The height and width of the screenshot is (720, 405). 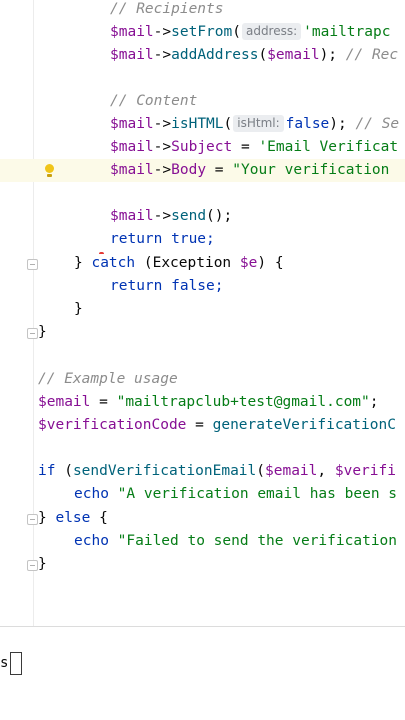 What do you see at coordinates (99, 518) in the screenshot?
I see `token-brace: {` at bounding box center [99, 518].